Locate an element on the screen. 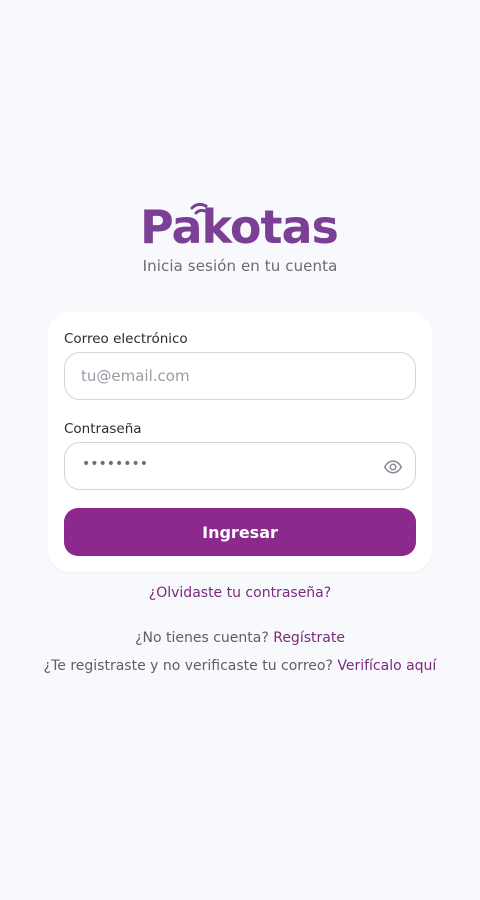 This screenshot has width=480, height=900. logo-wordmark: Pakotas is located at coordinates (239, 224).